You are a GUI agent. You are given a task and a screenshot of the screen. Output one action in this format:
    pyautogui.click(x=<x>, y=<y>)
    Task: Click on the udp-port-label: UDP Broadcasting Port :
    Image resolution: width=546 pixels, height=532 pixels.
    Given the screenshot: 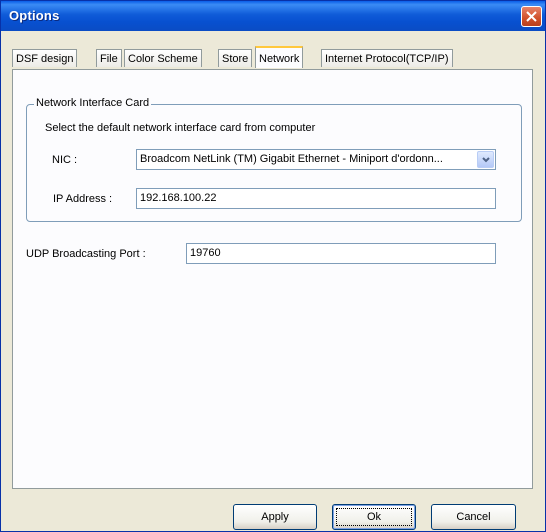 What is the action you would take?
    pyautogui.click(x=86, y=254)
    